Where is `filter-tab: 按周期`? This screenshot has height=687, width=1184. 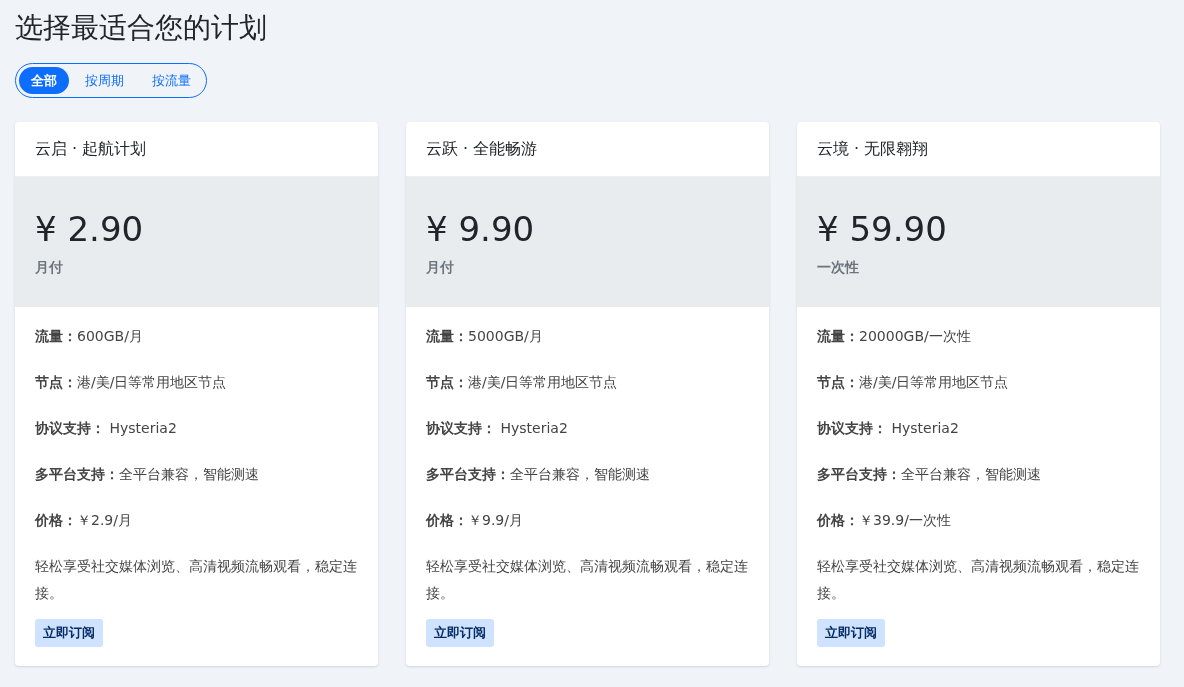 filter-tab: 按周期 is located at coordinates (104, 80).